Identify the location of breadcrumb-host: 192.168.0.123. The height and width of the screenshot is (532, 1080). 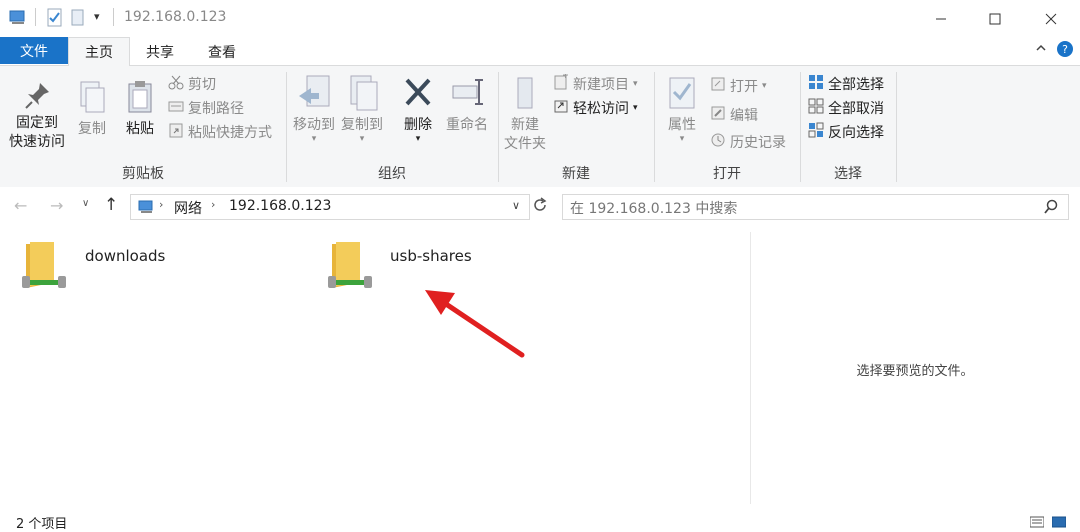
(280, 206).